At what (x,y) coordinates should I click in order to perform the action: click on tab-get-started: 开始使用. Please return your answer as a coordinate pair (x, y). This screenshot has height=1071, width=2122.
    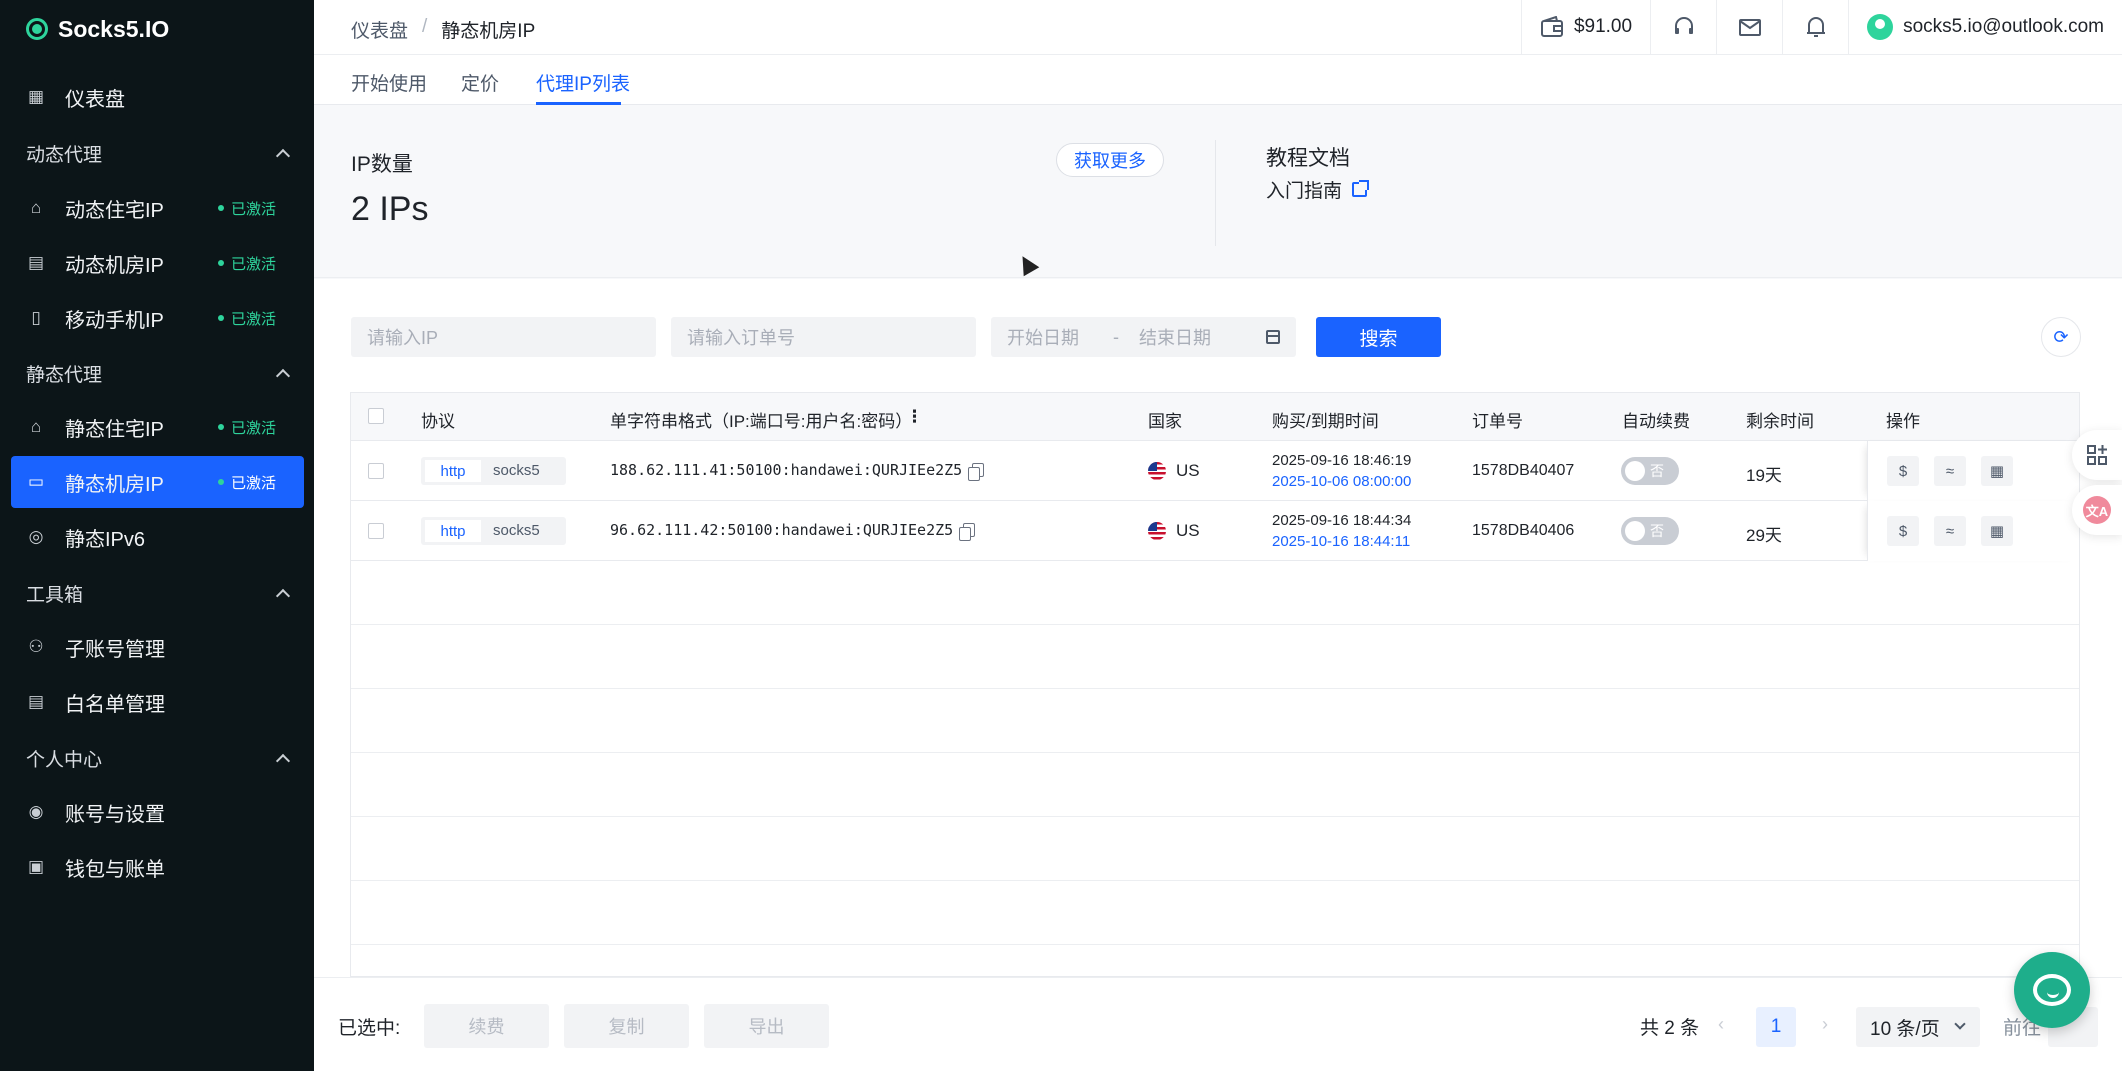
    Looking at the image, I should click on (389, 82).